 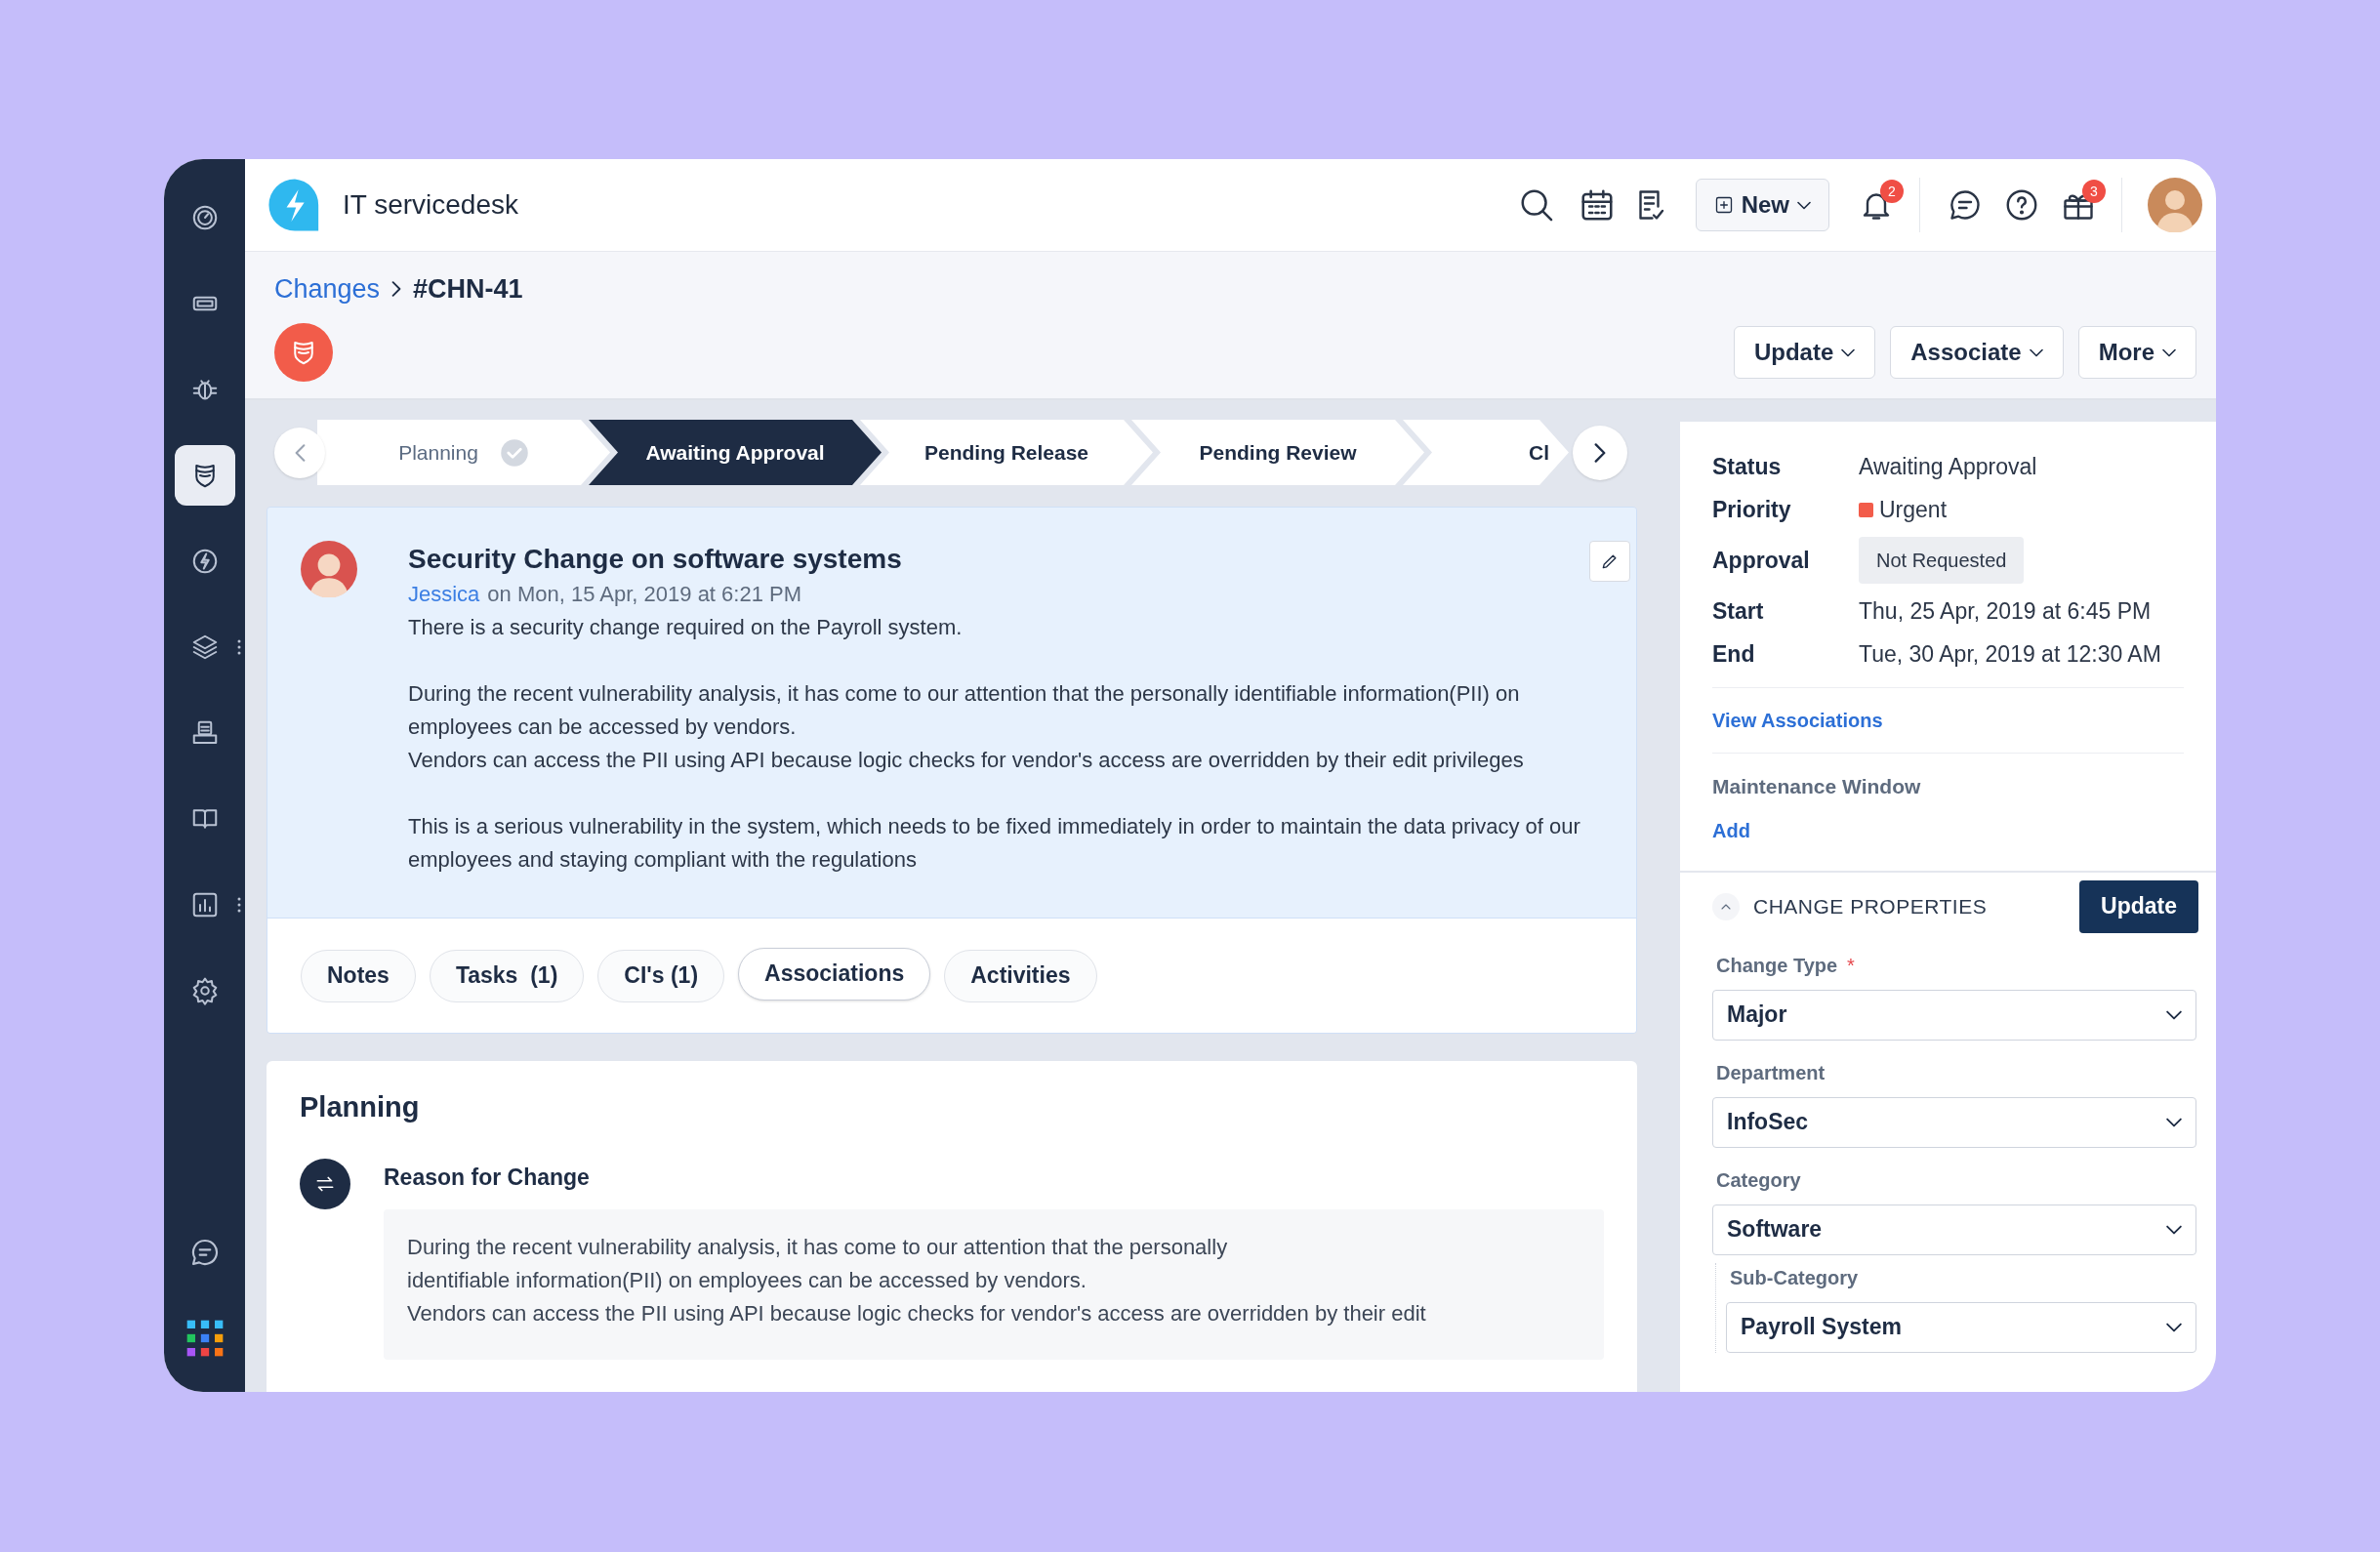 What do you see at coordinates (1913, 509) in the screenshot?
I see `field-value: Urgent` at bounding box center [1913, 509].